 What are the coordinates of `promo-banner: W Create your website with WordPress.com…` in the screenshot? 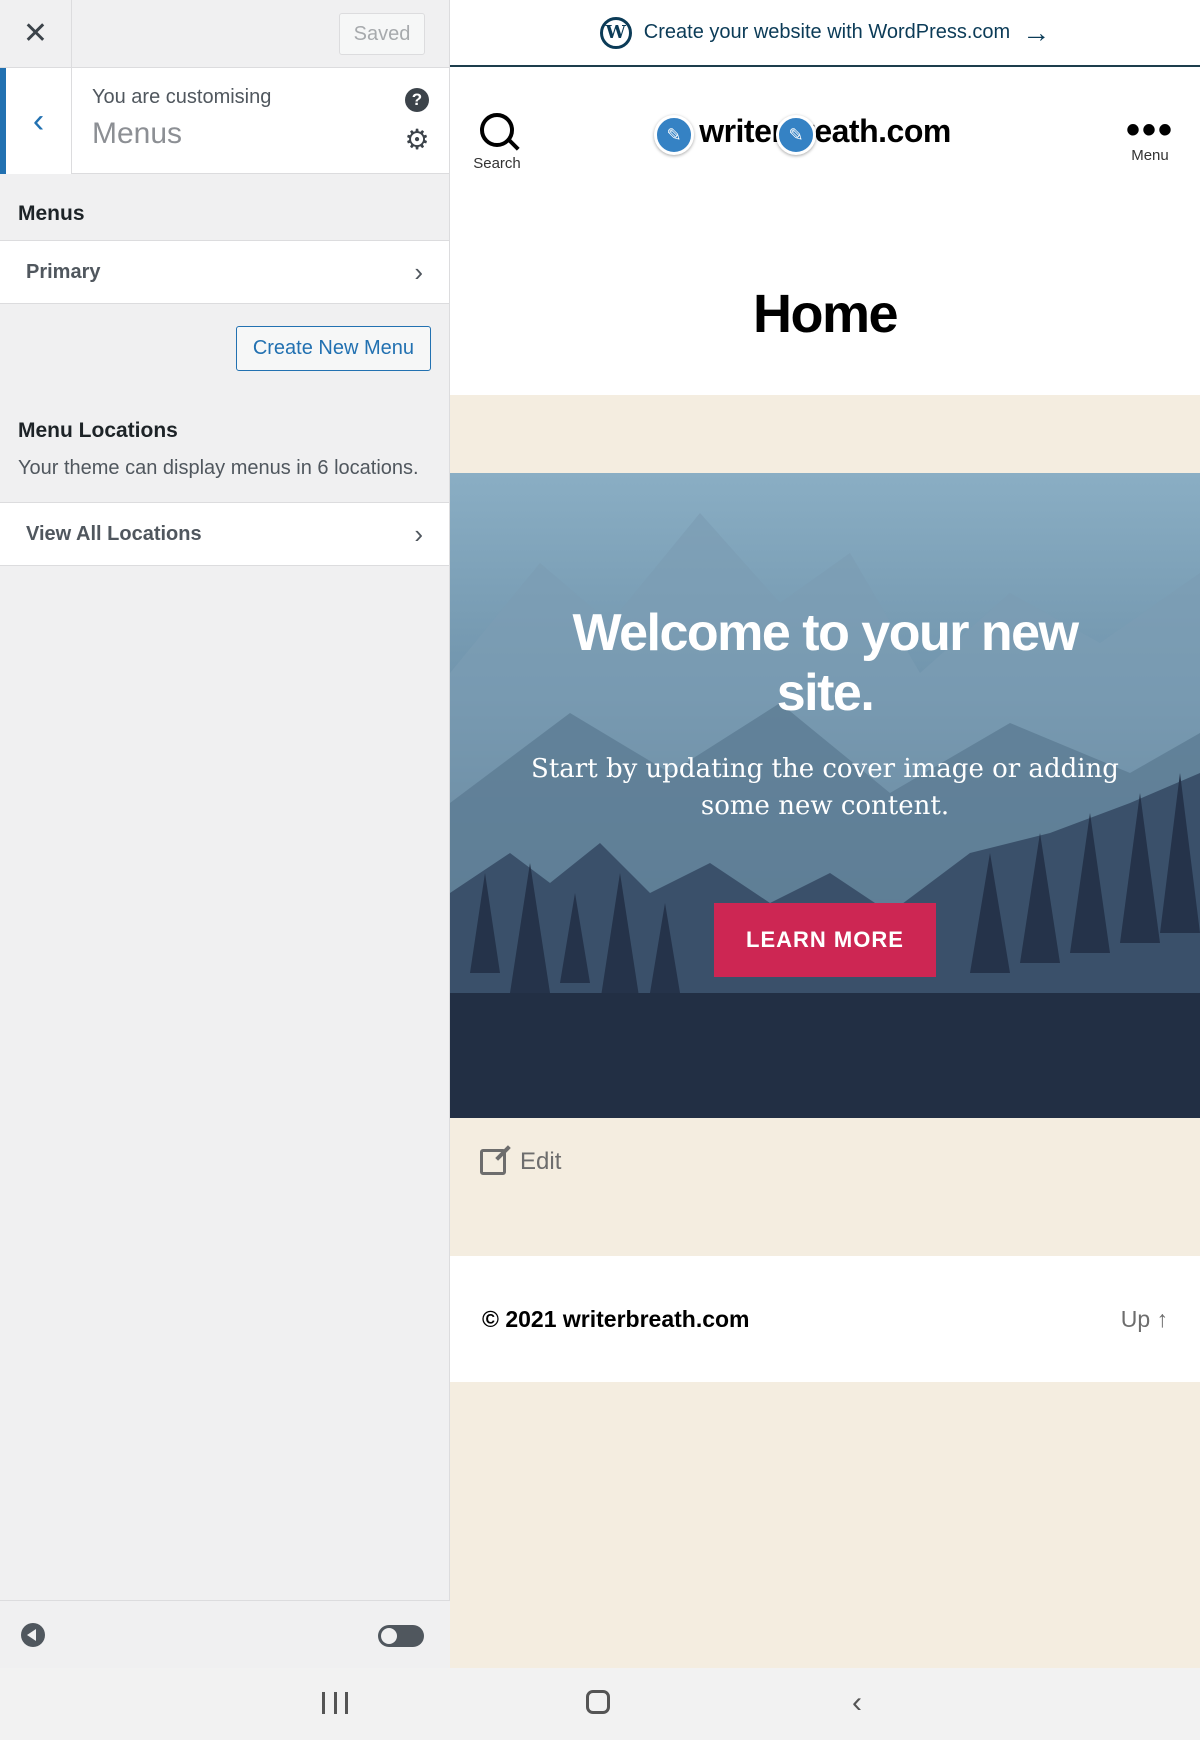 It's located at (825, 33).